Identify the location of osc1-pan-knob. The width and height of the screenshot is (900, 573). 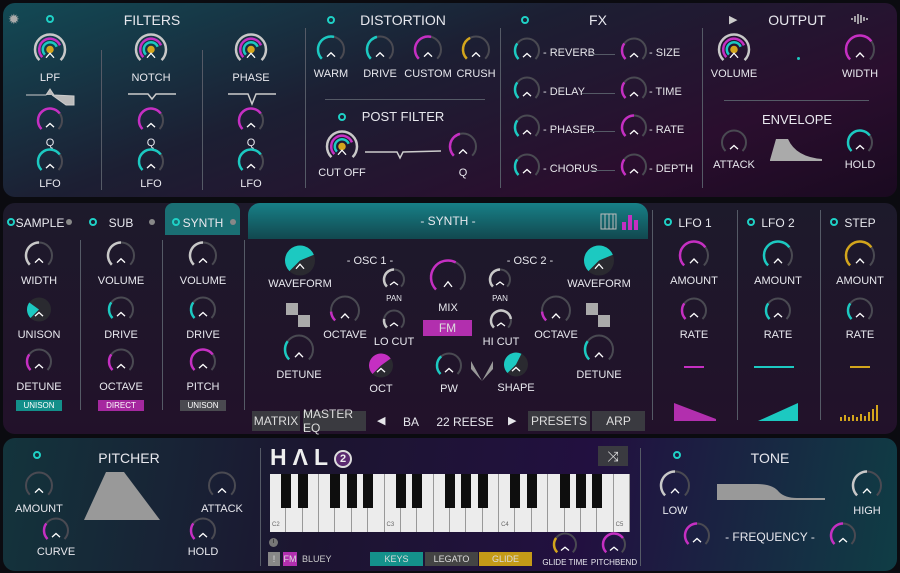
(394, 282).